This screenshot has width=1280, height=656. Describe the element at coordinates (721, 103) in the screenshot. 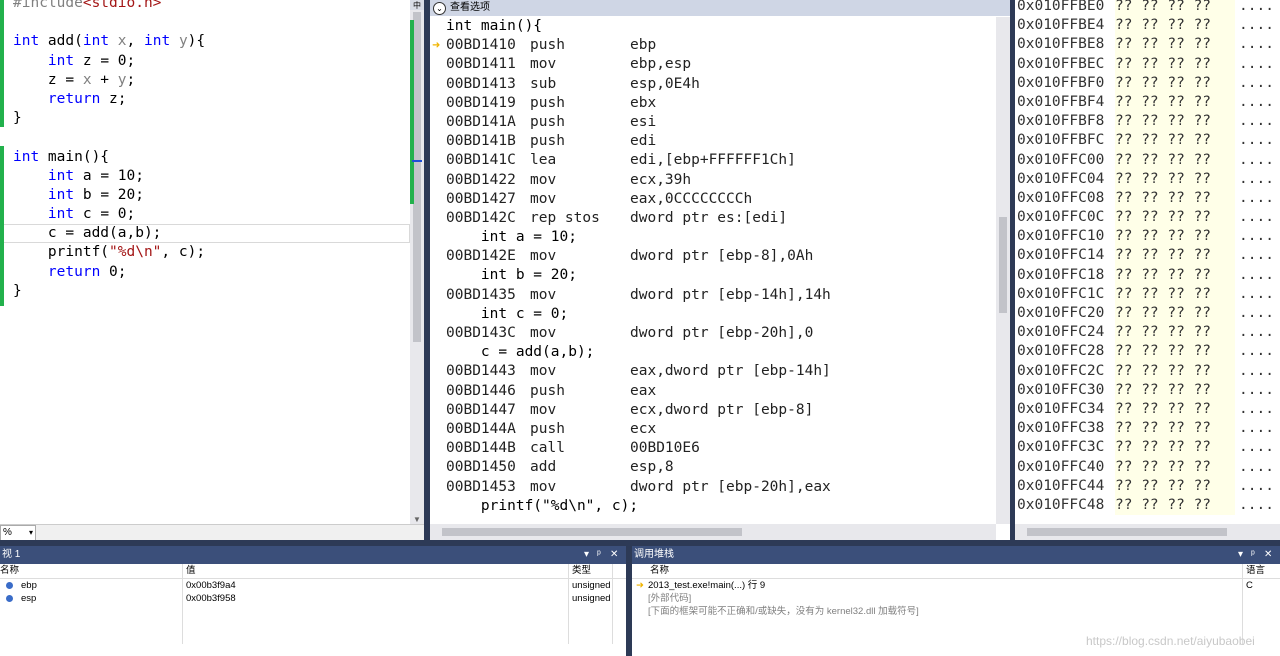

I see `instruction-line: 00BD1419 push ebx` at that location.